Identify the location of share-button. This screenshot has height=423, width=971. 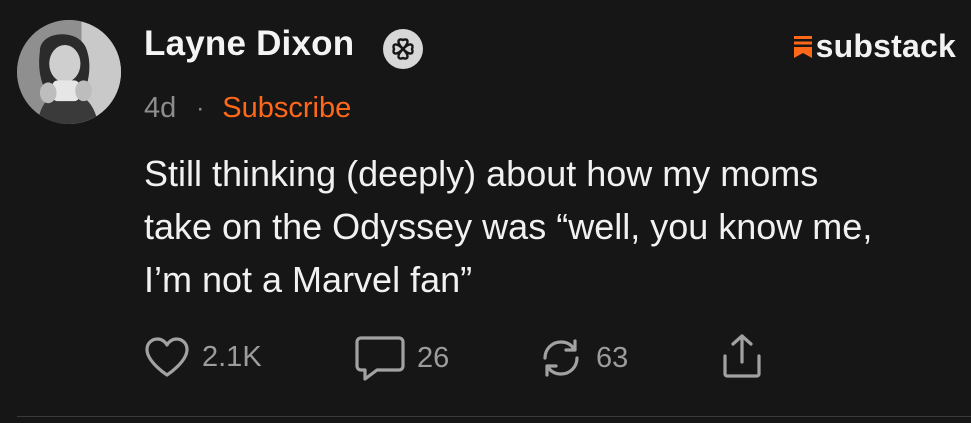
(742, 356).